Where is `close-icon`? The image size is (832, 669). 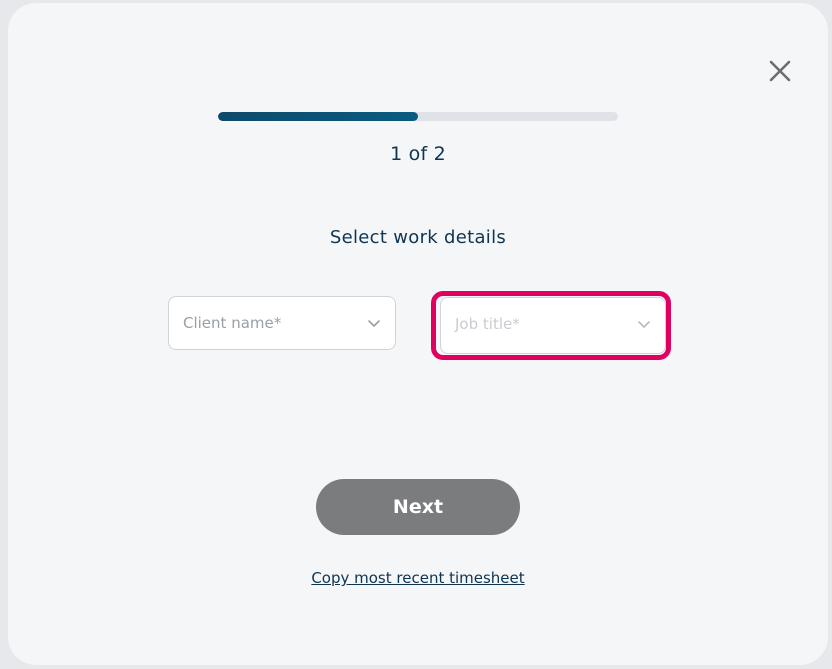 close-icon is located at coordinates (780, 71).